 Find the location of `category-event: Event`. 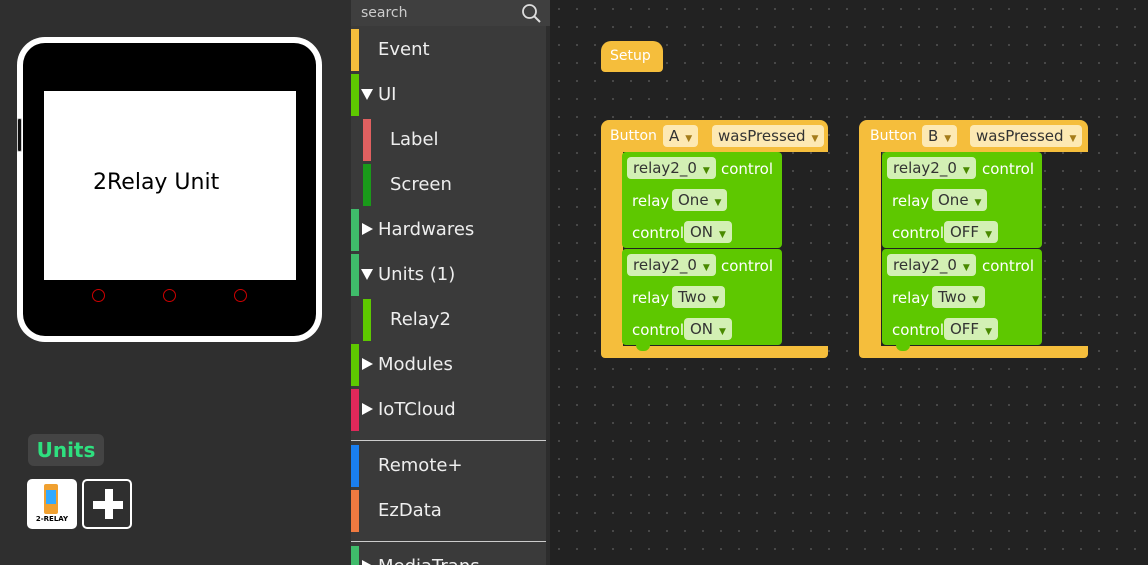

category-event: Event is located at coordinates (450, 50).